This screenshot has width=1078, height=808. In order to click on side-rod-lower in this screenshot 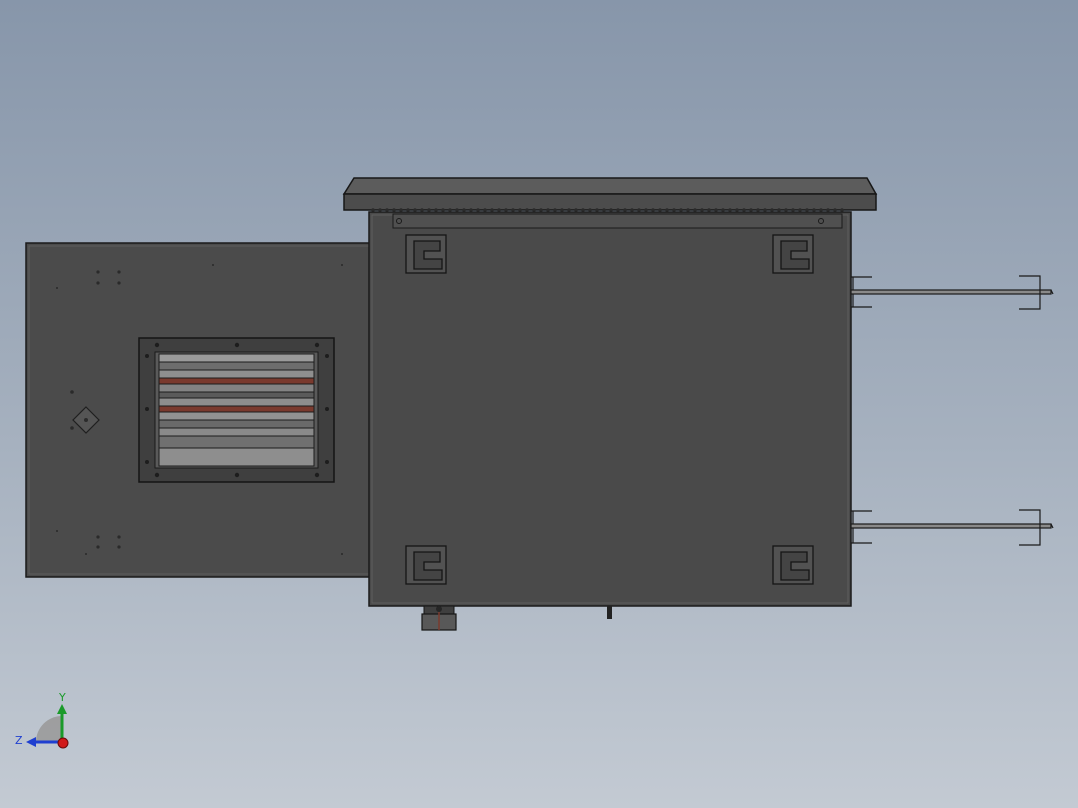, I will do `click(952, 527)`.